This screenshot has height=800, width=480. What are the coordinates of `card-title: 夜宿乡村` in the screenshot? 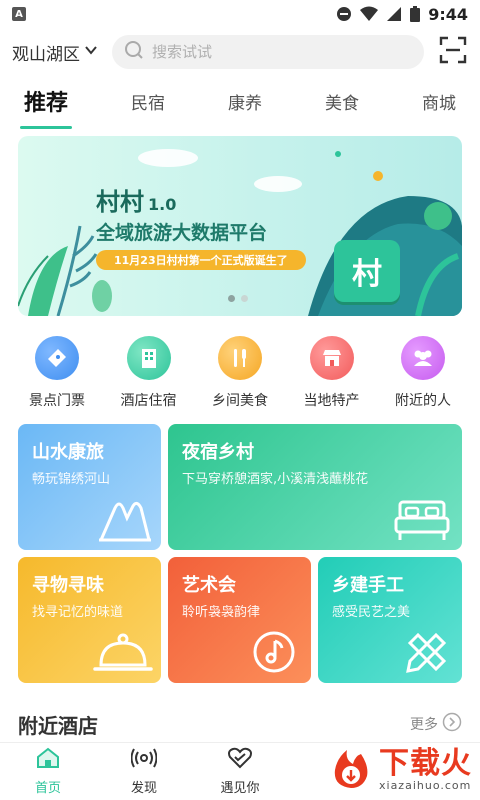 It's located at (218, 452).